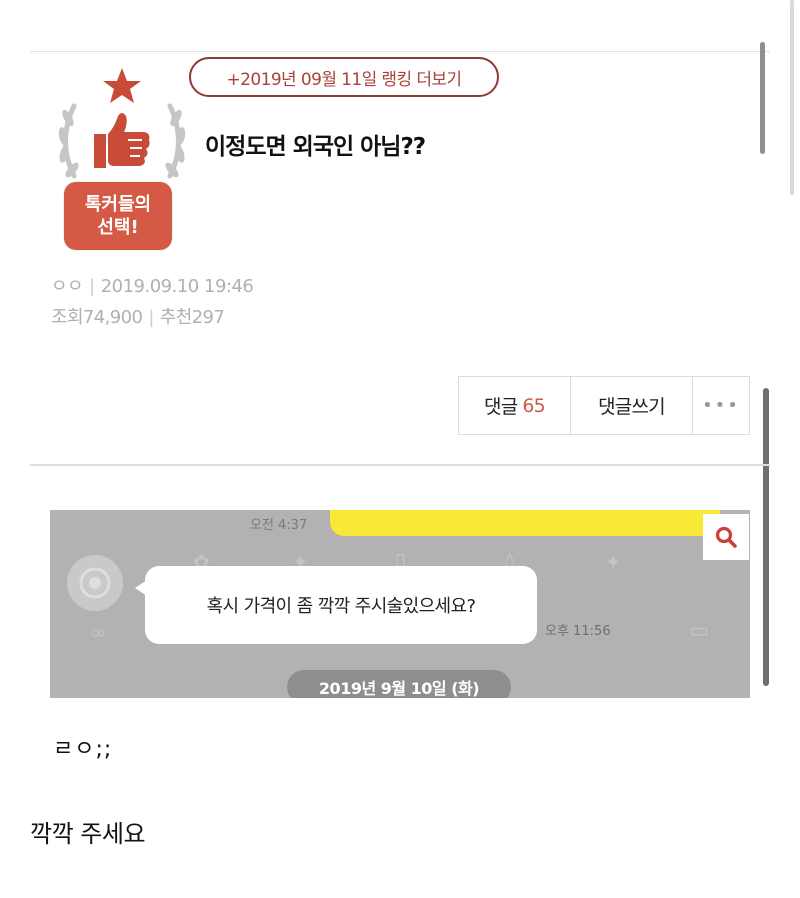 This screenshot has width=800, height=898. Describe the element at coordinates (177, 286) in the screenshot. I see `post-datetime: 2019.09.10 19:46` at that location.